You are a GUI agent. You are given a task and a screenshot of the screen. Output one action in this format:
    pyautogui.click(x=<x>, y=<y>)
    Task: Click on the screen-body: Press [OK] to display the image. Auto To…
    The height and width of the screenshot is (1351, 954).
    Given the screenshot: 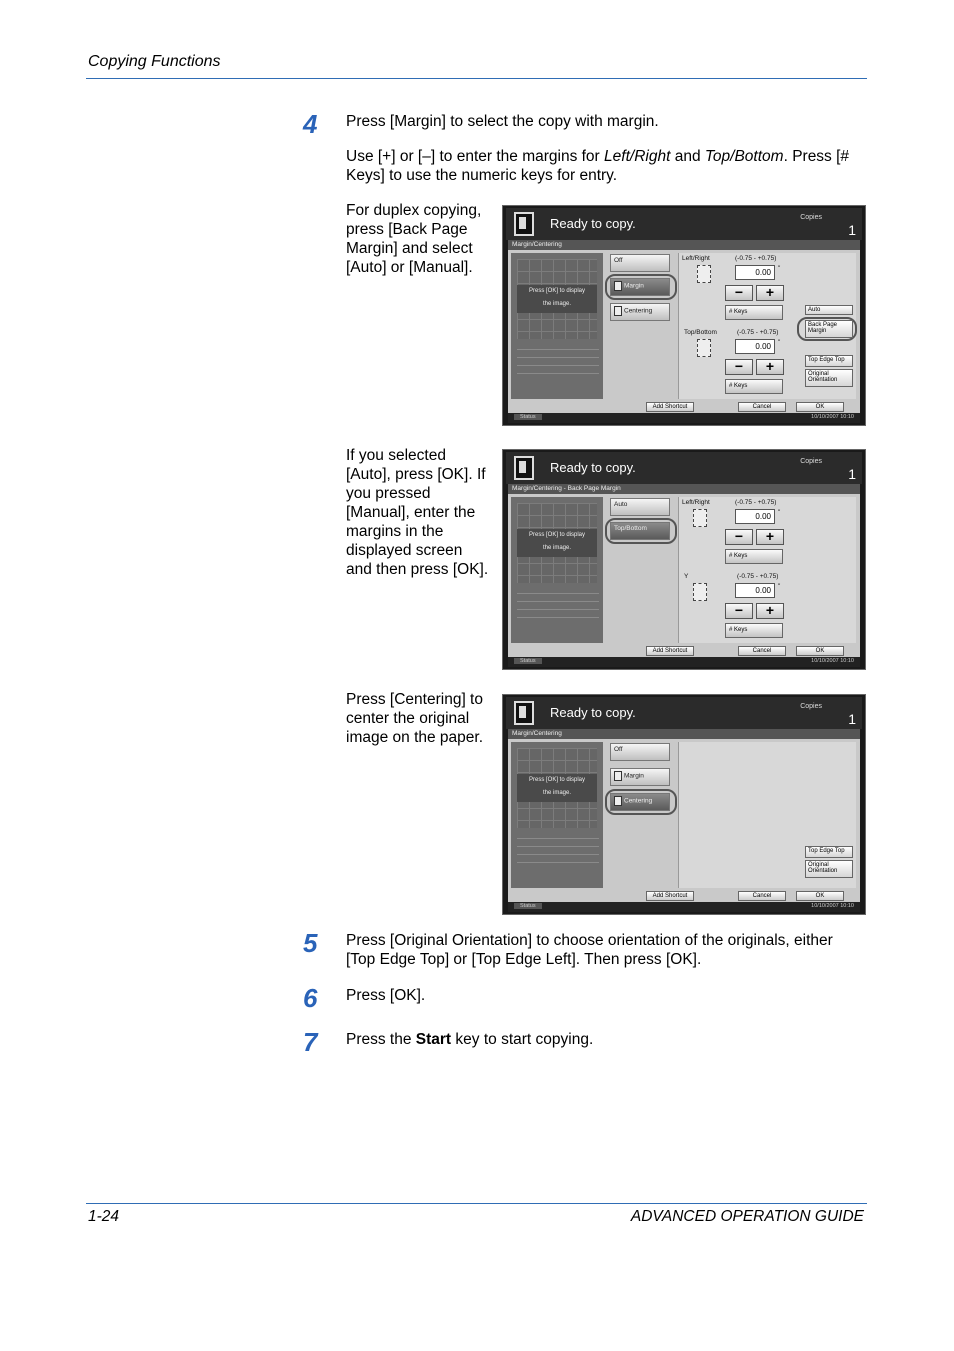 What is the action you would take?
    pyautogui.click(x=684, y=569)
    